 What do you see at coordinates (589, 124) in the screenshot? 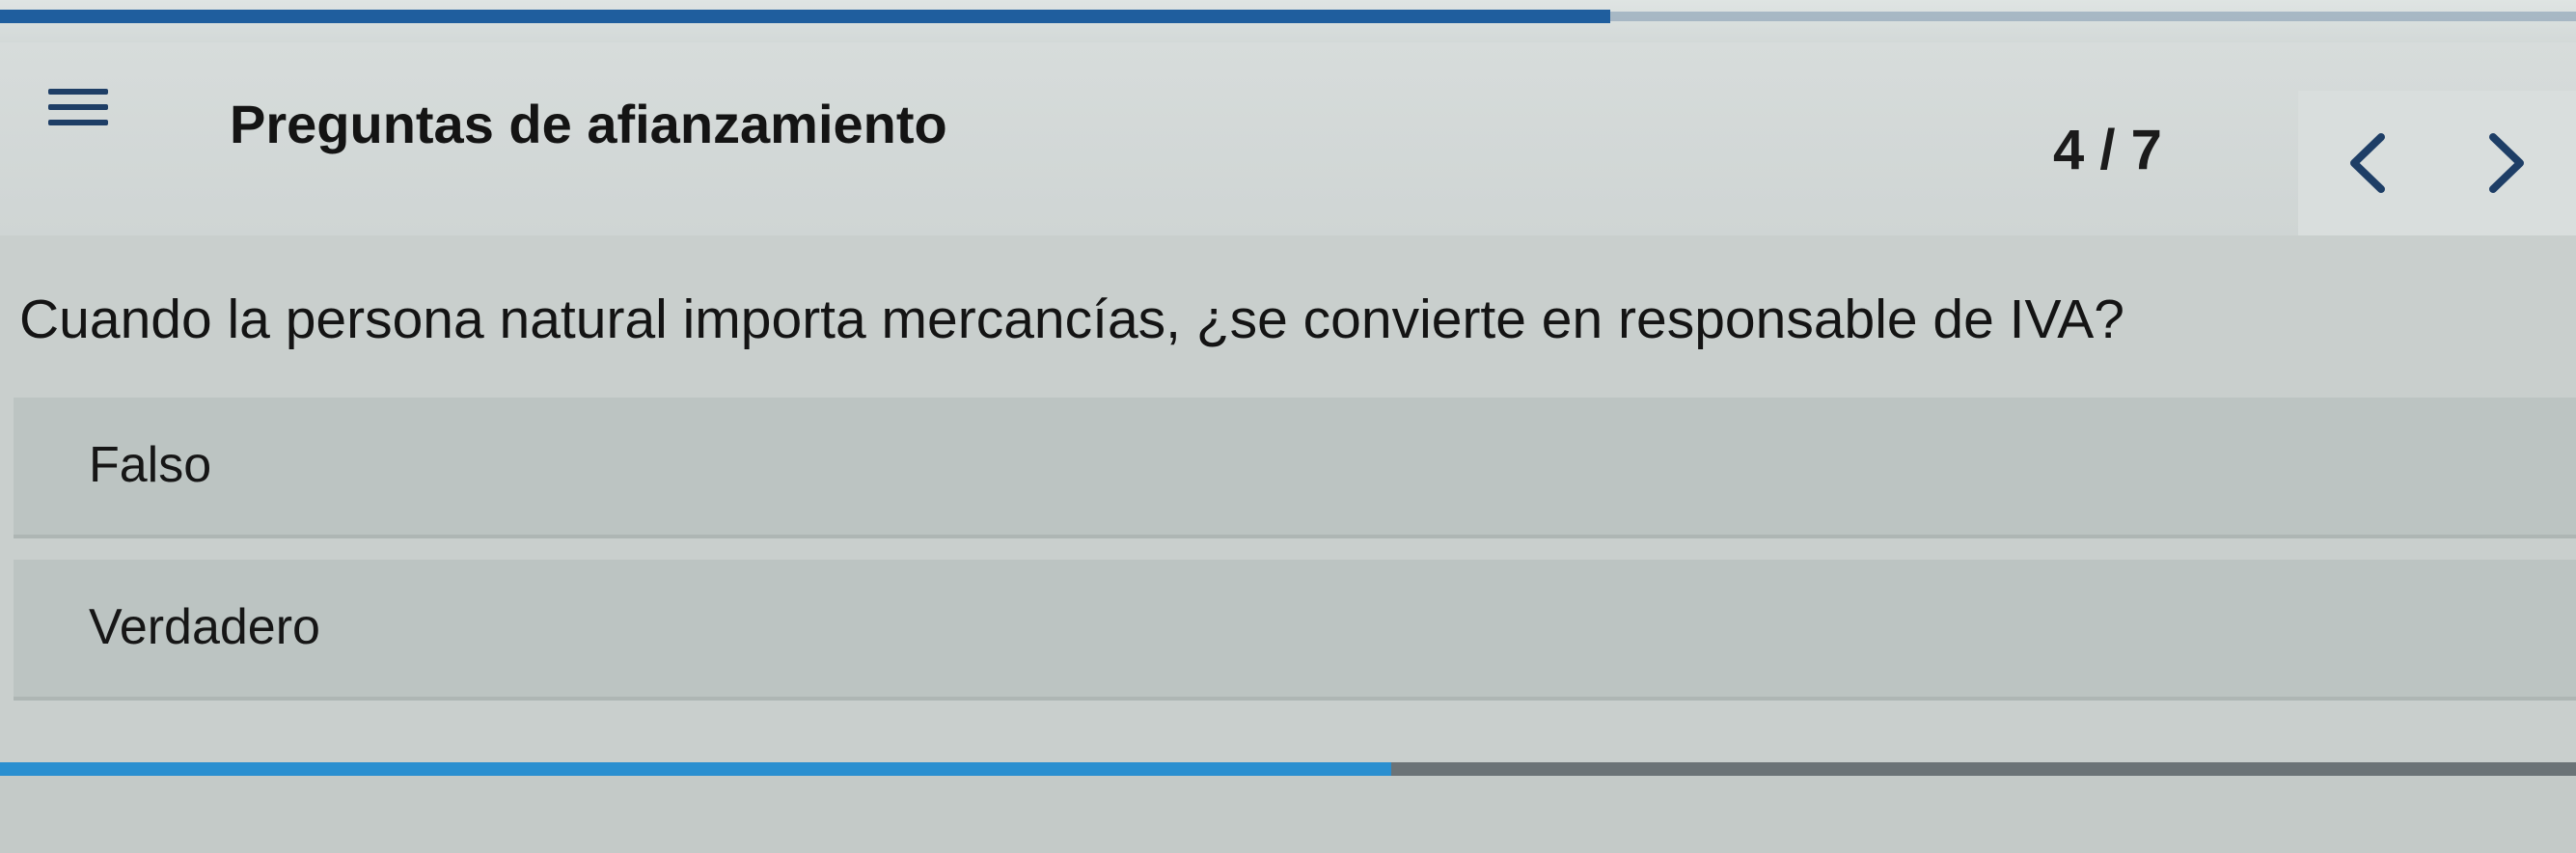
I see `page-title: Preguntas de afianzamiento` at bounding box center [589, 124].